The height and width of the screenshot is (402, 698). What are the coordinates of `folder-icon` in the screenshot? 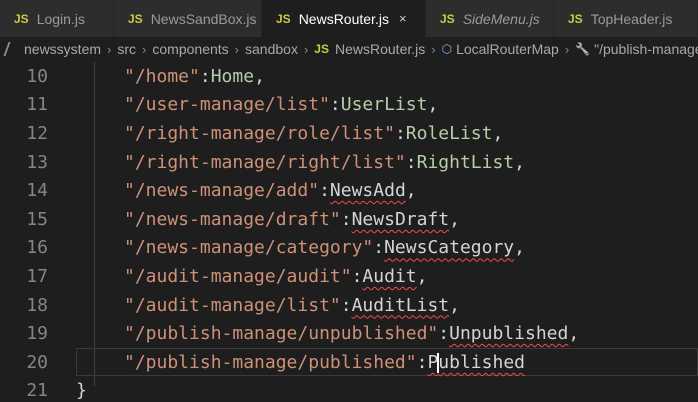 It's located at (12, 49).